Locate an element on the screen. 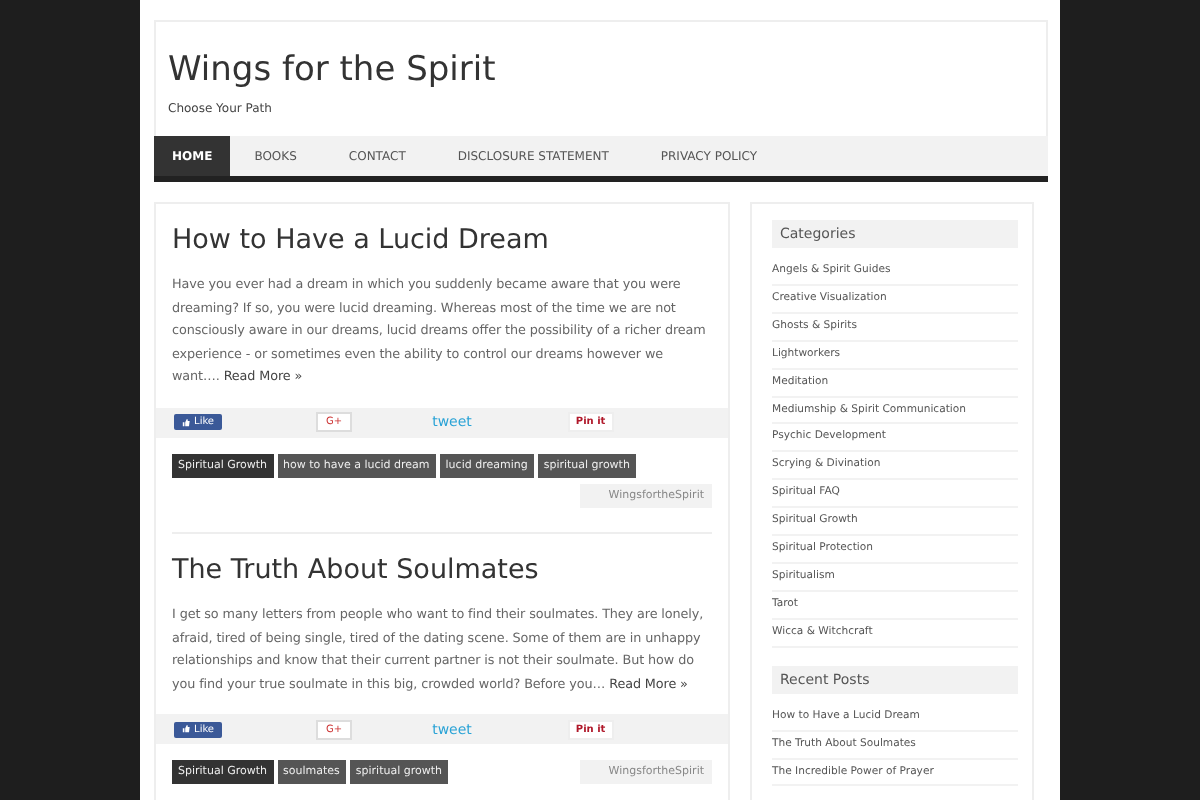  post-title: How to Have a Lucid Dream is located at coordinates (442, 240).